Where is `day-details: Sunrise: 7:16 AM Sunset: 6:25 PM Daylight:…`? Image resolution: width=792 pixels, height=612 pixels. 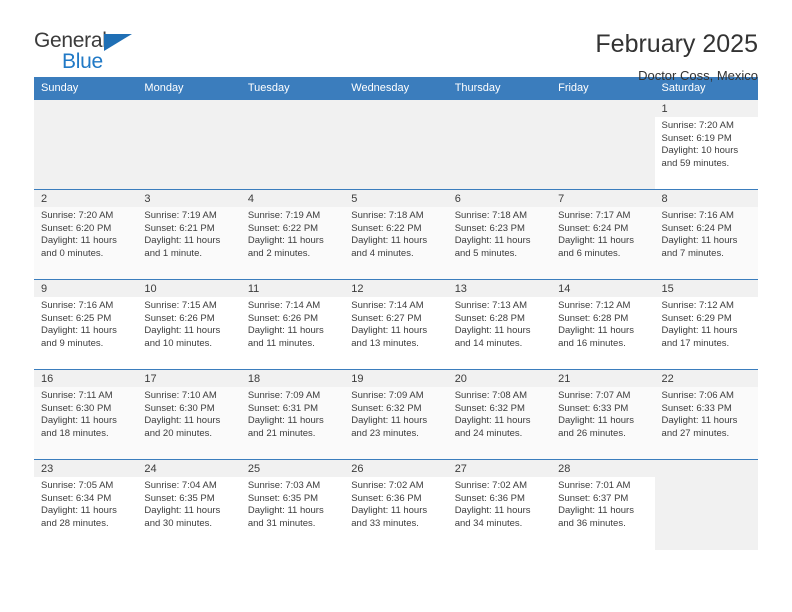 day-details: Sunrise: 7:16 AM Sunset: 6:25 PM Daylight:… is located at coordinates (85, 323).